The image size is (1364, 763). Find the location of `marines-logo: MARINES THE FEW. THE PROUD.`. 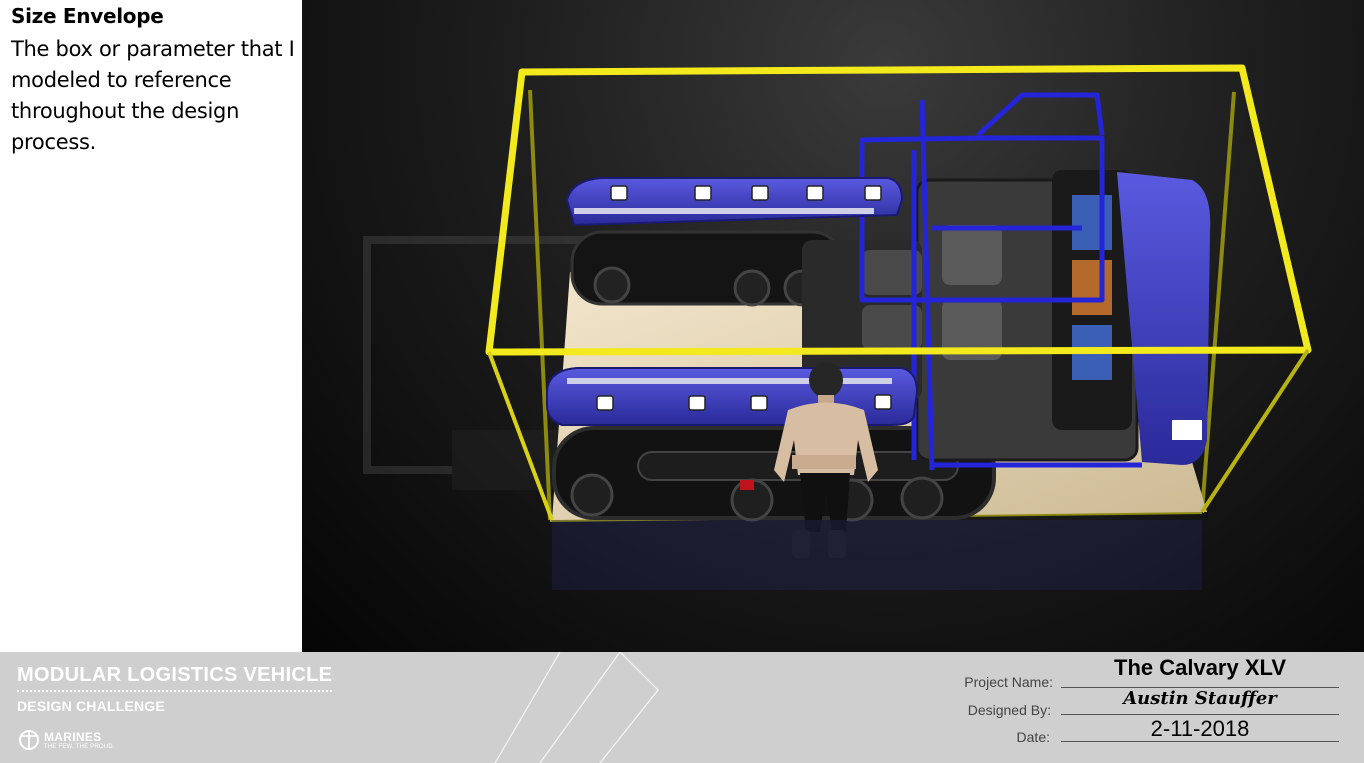

marines-logo: MARINES THE FEW. THE PROUD. is located at coordinates (77, 740).